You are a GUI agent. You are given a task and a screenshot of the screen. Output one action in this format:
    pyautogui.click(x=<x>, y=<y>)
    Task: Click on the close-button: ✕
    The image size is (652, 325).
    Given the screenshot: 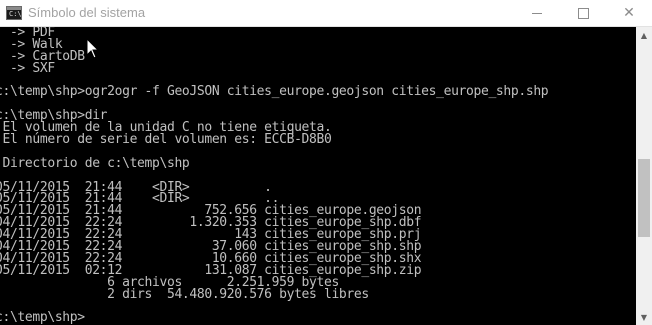 What is the action you would take?
    pyautogui.click(x=629, y=13)
    